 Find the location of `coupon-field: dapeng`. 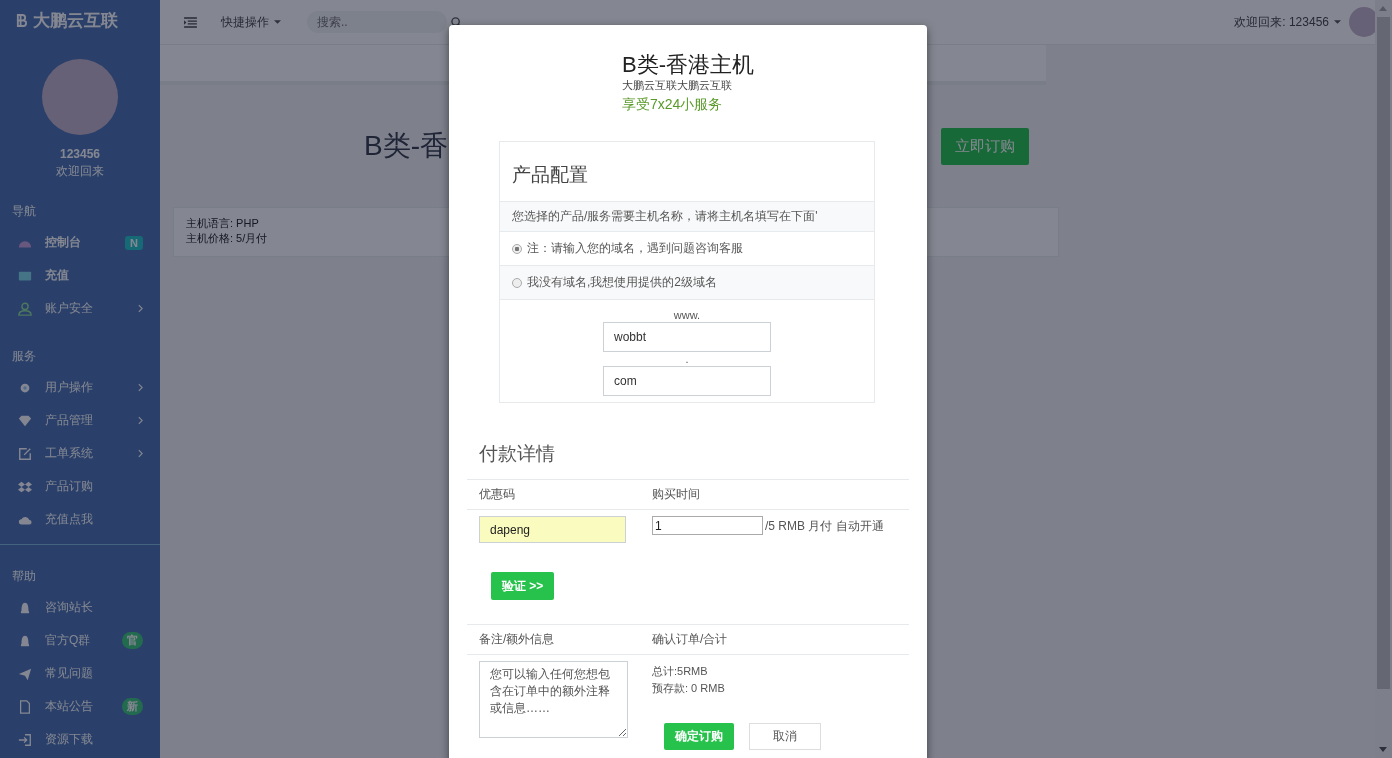

coupon-field: dapeng is located at coordinates (552, 529).